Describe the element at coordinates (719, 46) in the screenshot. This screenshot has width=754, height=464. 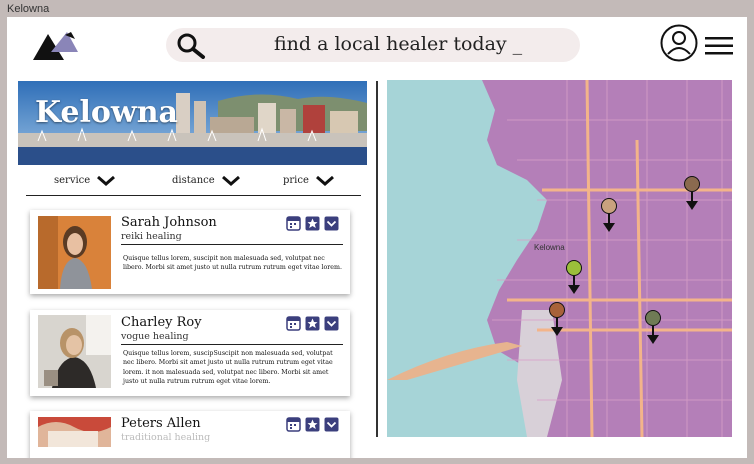
I see `hamburger-menu-icon` at that location.